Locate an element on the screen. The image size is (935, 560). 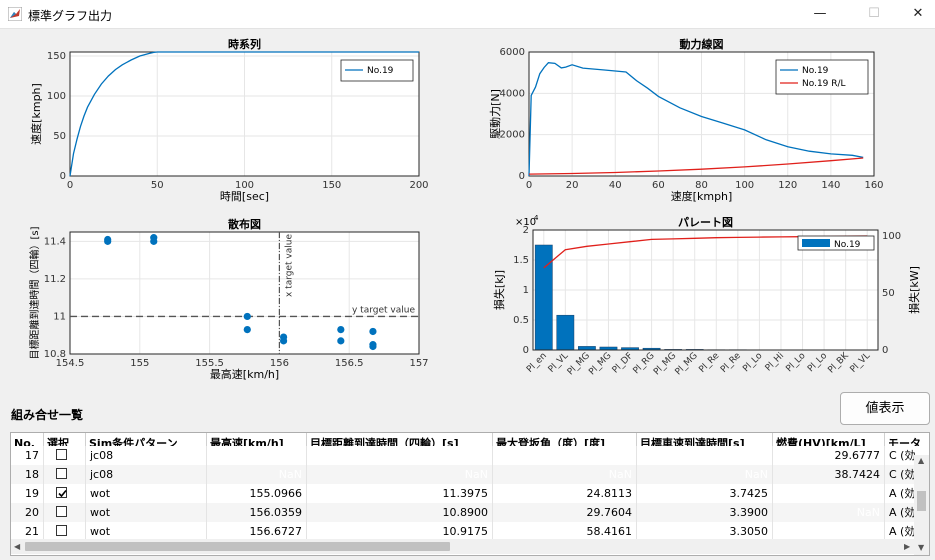
x-tick-label: 100 is located at coordinates (744, 185).